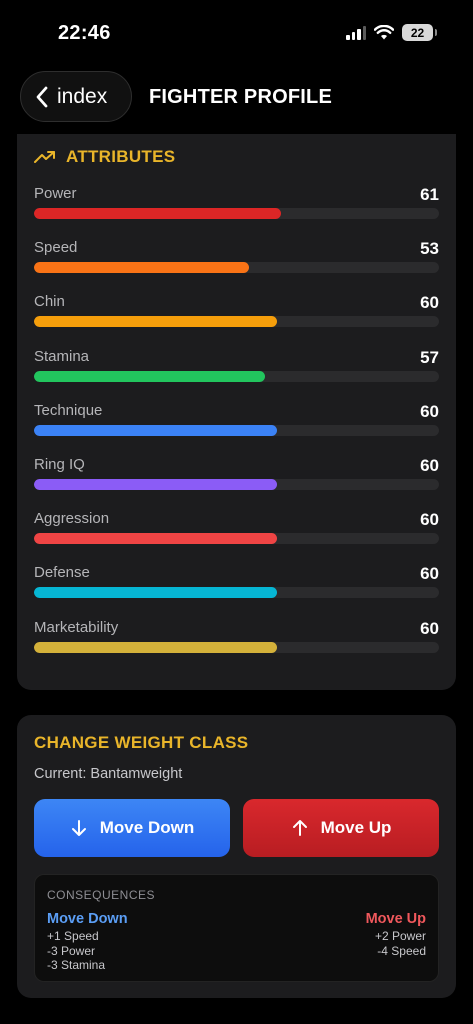 The width and height of the screenshot is (473, 1024). What do you see at coordinates (55, 193) in the screenshot?
I see `attribute-label: Power` at bounding box center [55, 193].